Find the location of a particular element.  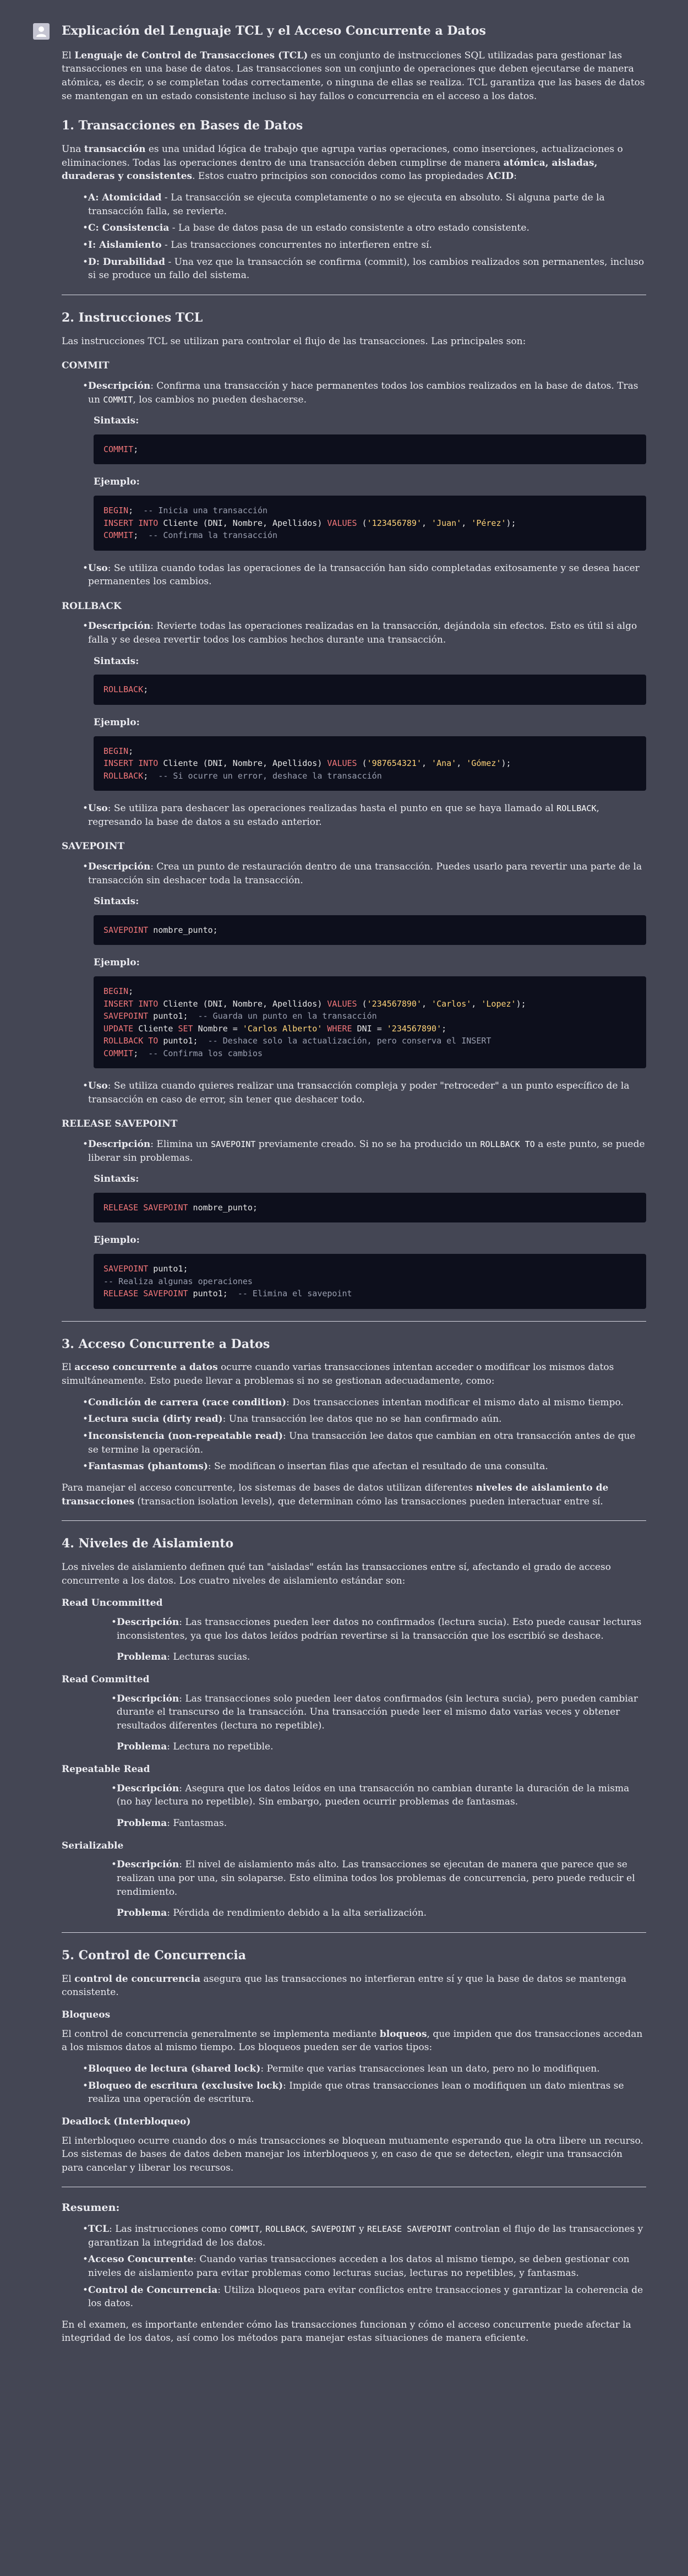

section-3-heading: 3. Acceso Concurrente a Datos is located at coordinates (166, 1344).